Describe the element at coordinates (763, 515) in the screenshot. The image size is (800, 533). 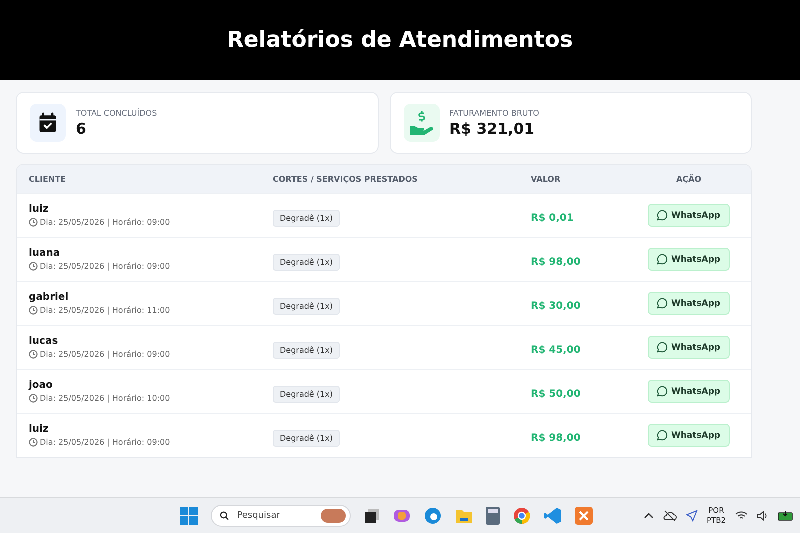
I see `speaker-icon` at that location.